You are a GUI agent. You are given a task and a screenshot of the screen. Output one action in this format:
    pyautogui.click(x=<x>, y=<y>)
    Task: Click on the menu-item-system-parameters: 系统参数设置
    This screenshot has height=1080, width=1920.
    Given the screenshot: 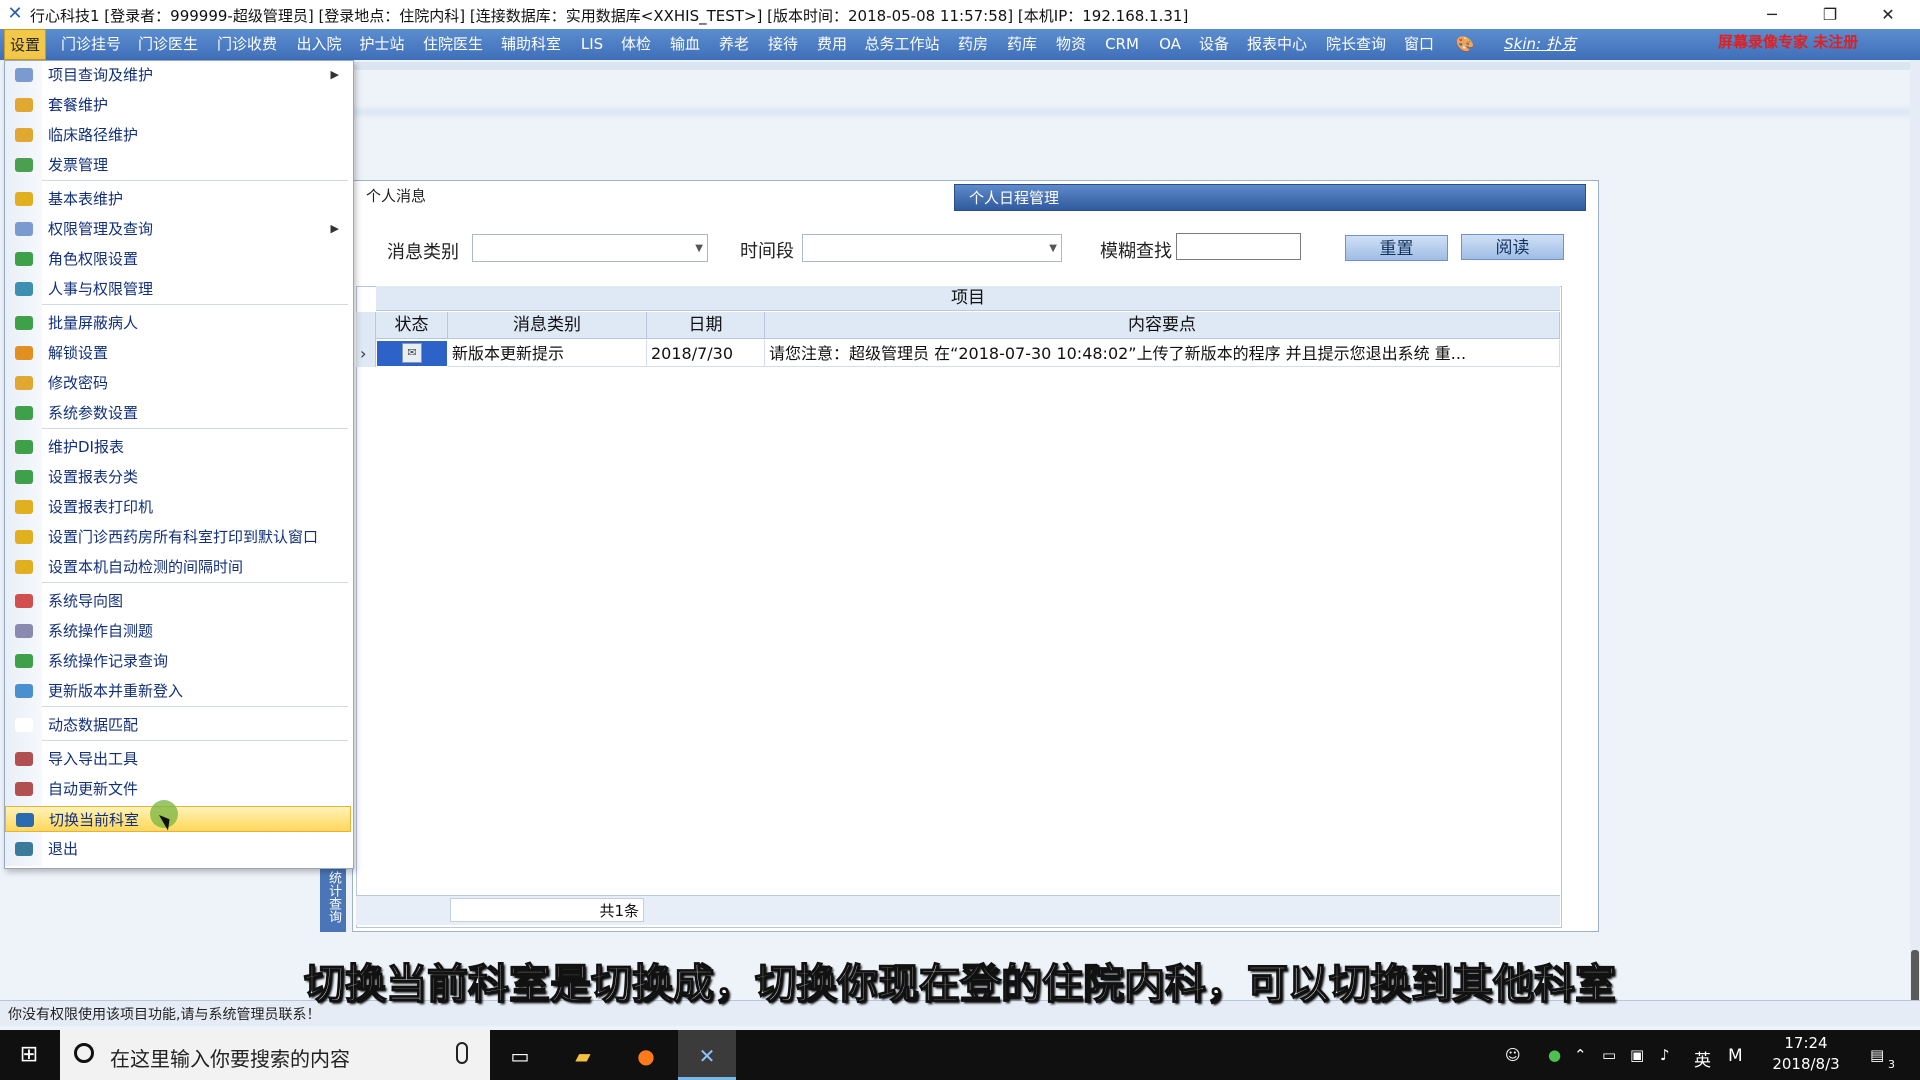 What is the action you would take?
    pyautogui.click(x=178, y=413)
    